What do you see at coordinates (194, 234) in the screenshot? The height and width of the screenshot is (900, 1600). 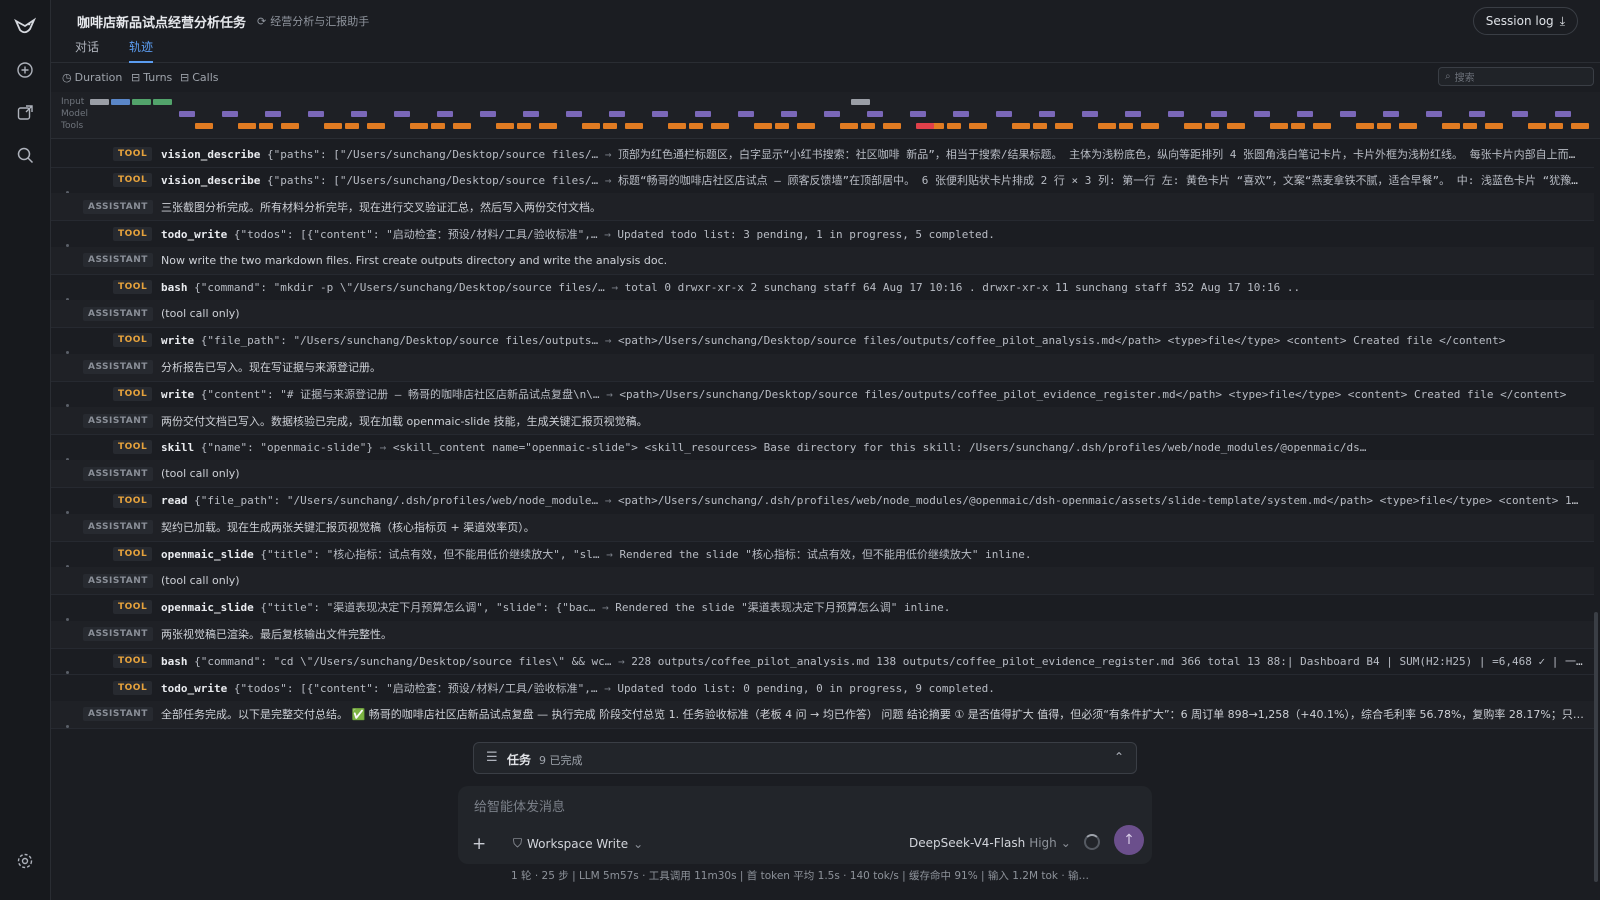 I see `tool-name: todo_write` at bounding box center [194, 234].